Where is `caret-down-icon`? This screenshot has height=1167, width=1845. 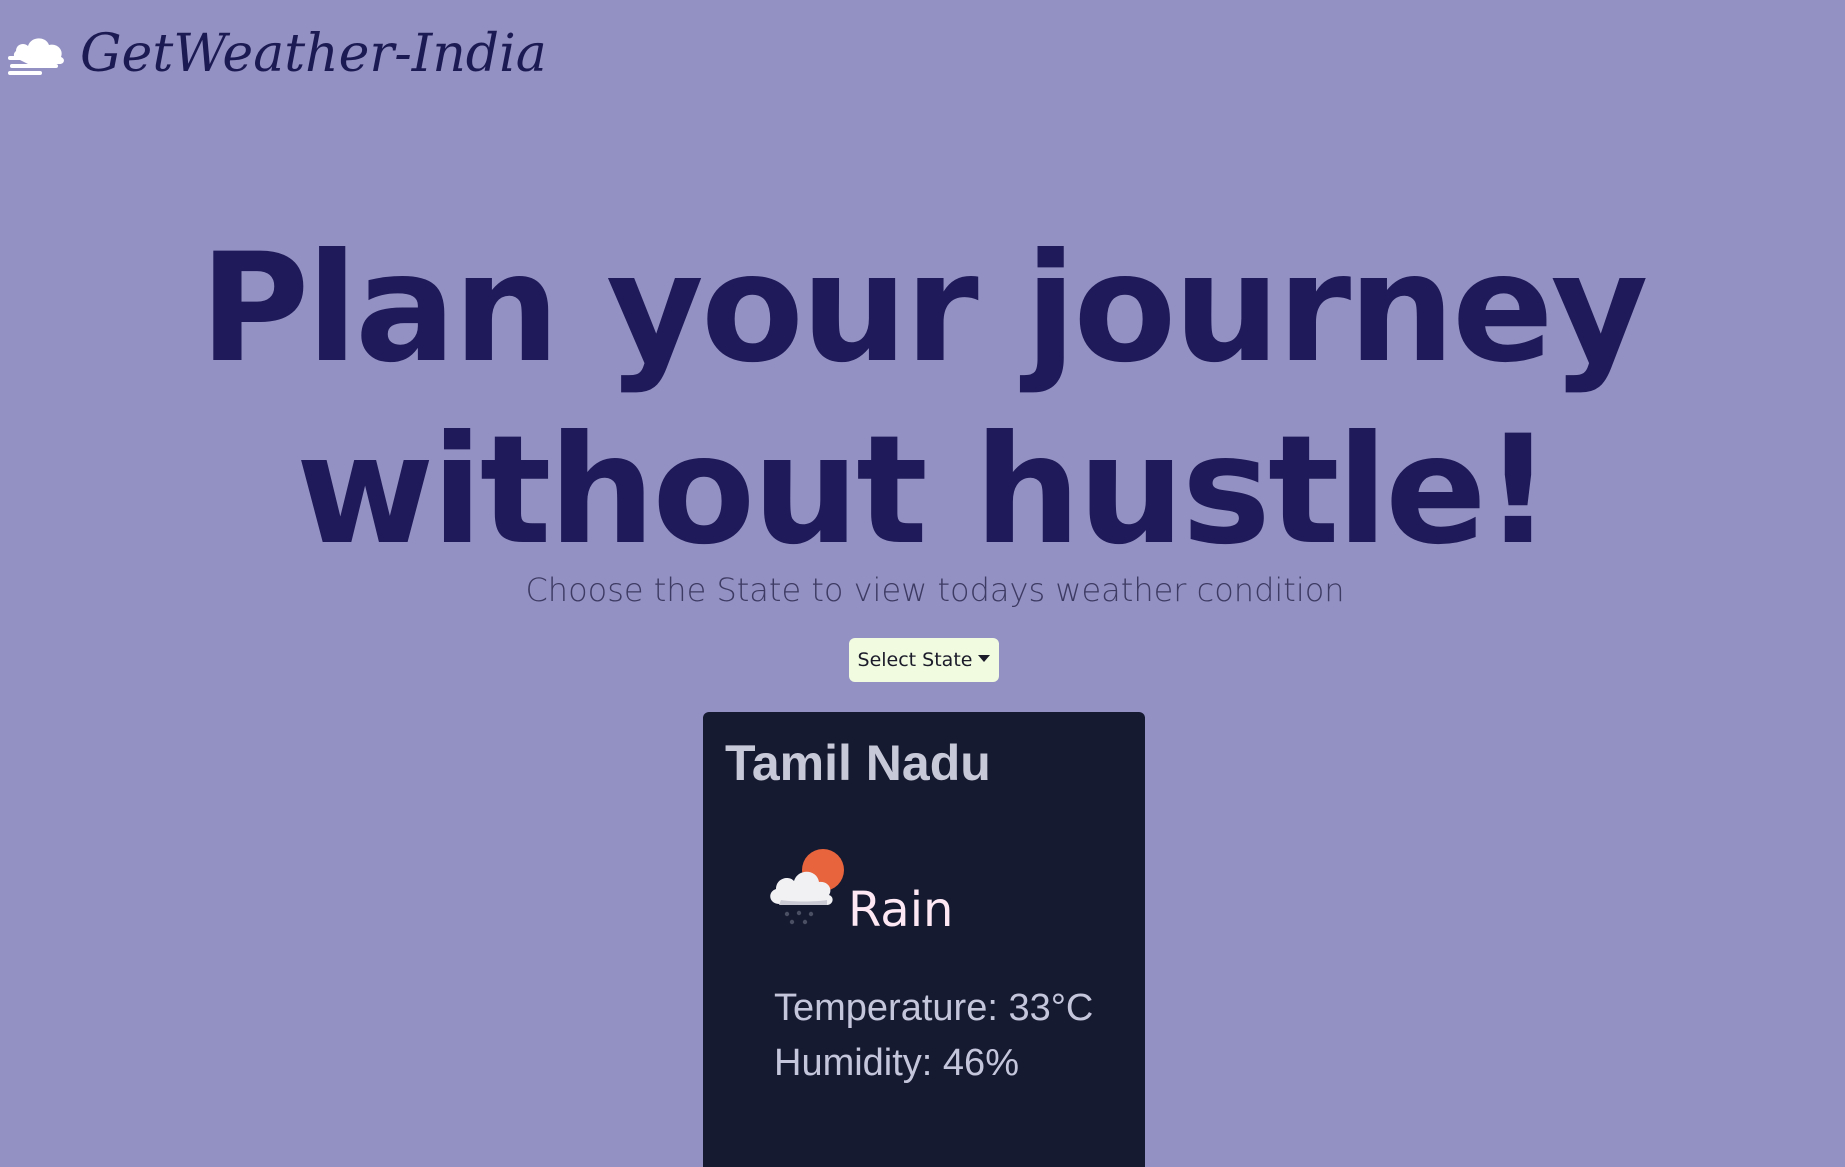
caret-down-icon is located at coordinates (984, 658).